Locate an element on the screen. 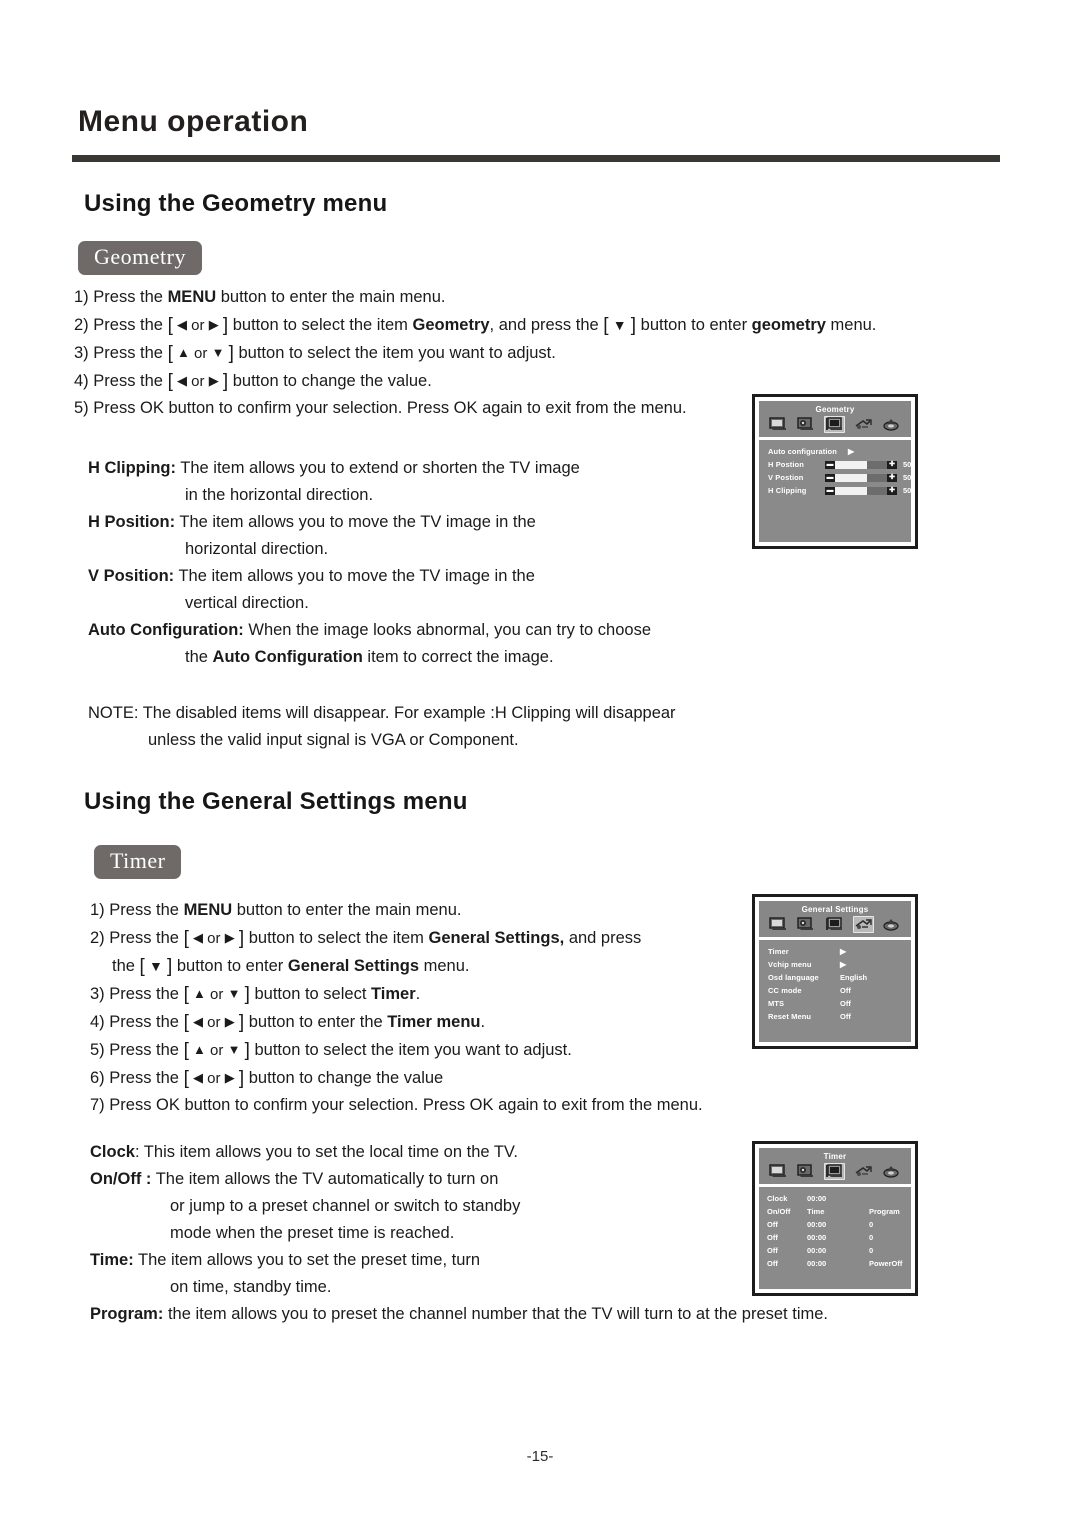  osd-row-label: H Clipping is located at coordinates (787, 490).